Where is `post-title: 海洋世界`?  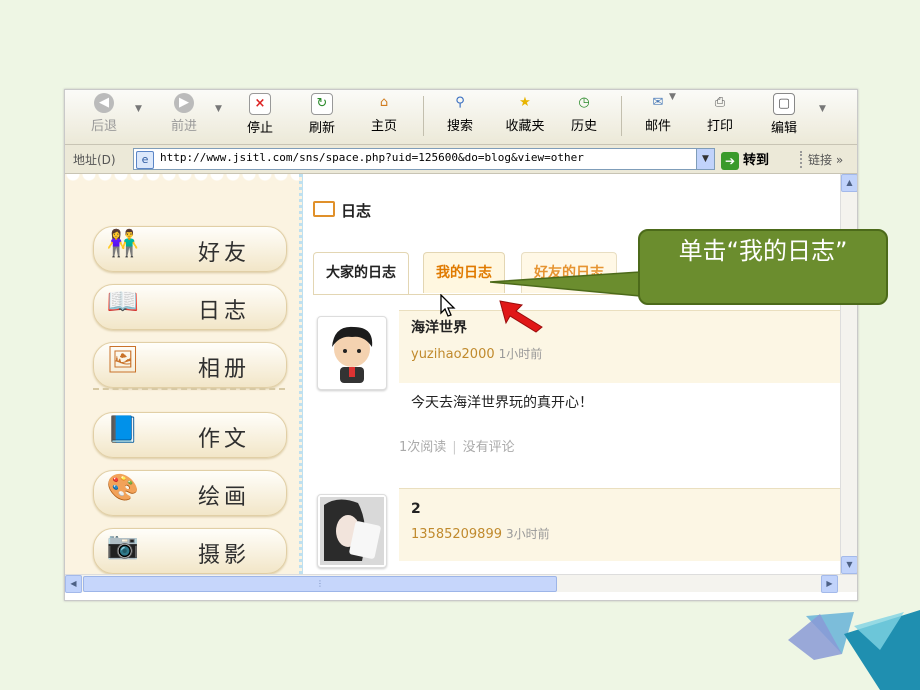 post-title: 海洋世界 is located at coordinates (439, 327).